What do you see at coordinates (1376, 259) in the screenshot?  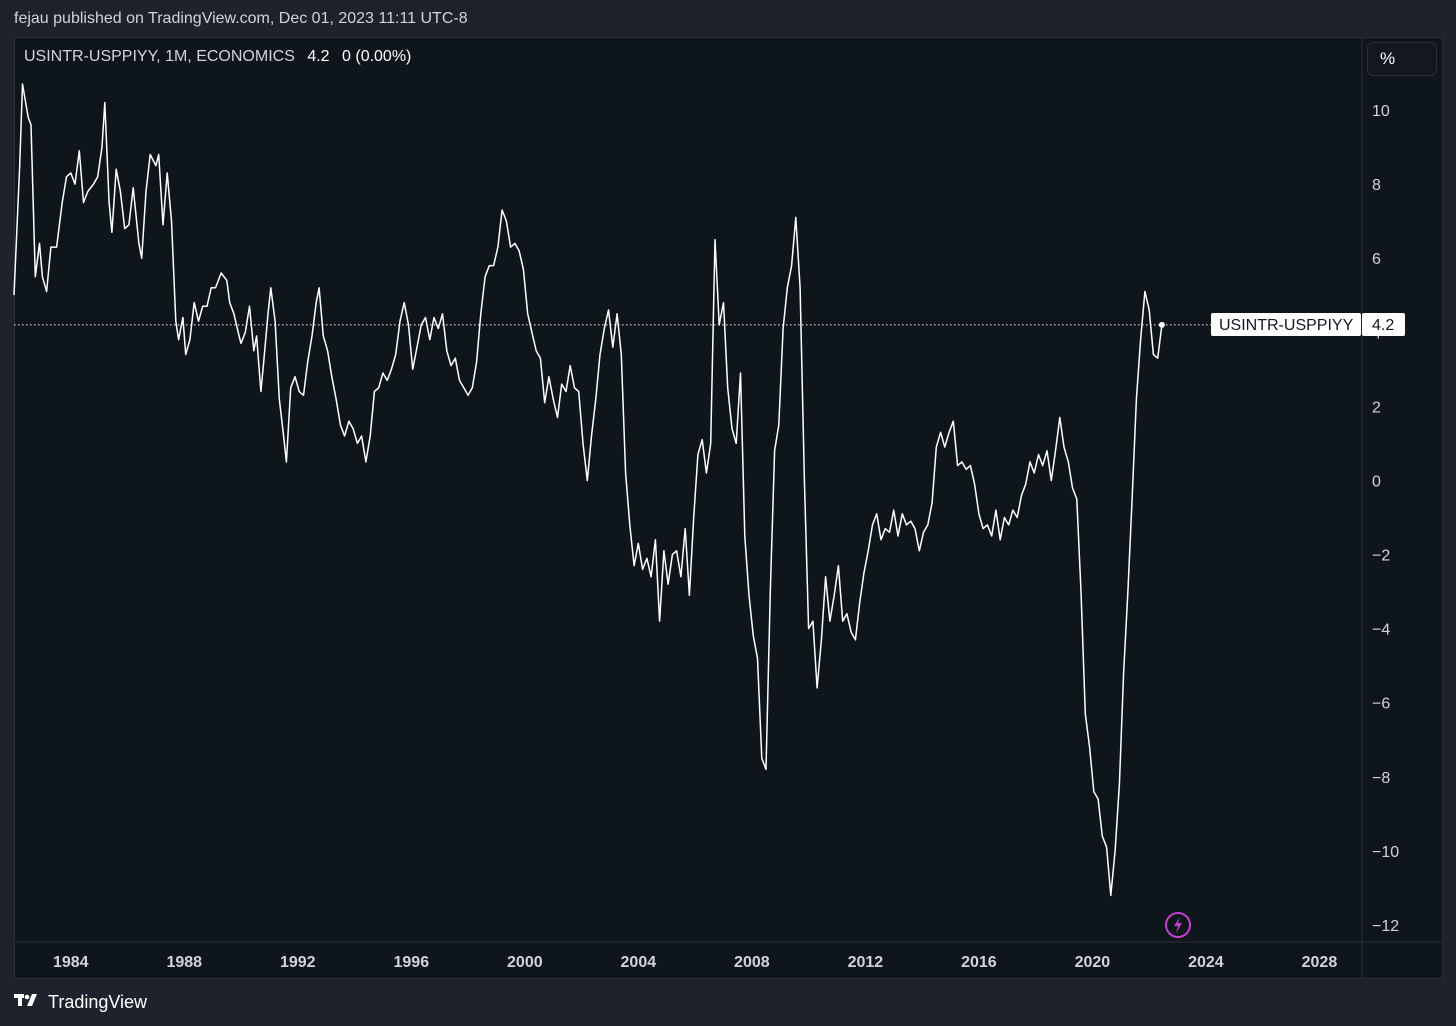 I see `price-tick-label: 6` at bounding box center [1376, 259].